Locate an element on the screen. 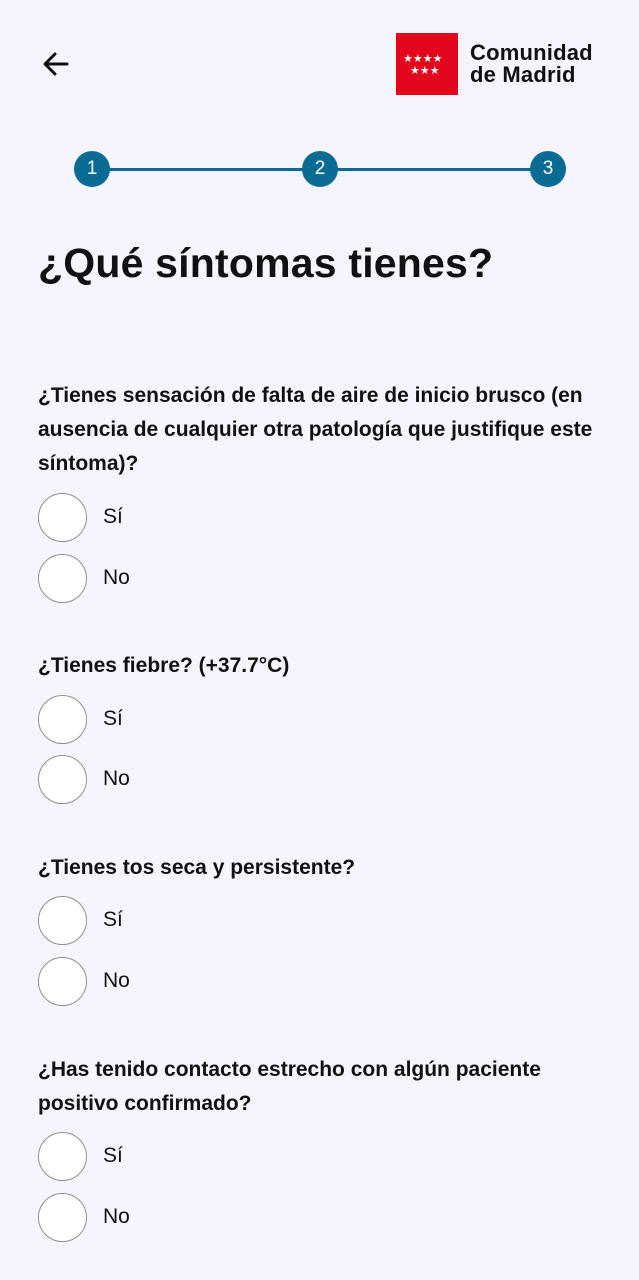 This screenshot has height=1280, width=639. question-dry-cough: ¿Tienes tos seca y persistente? is located at coordinates (197, 867).